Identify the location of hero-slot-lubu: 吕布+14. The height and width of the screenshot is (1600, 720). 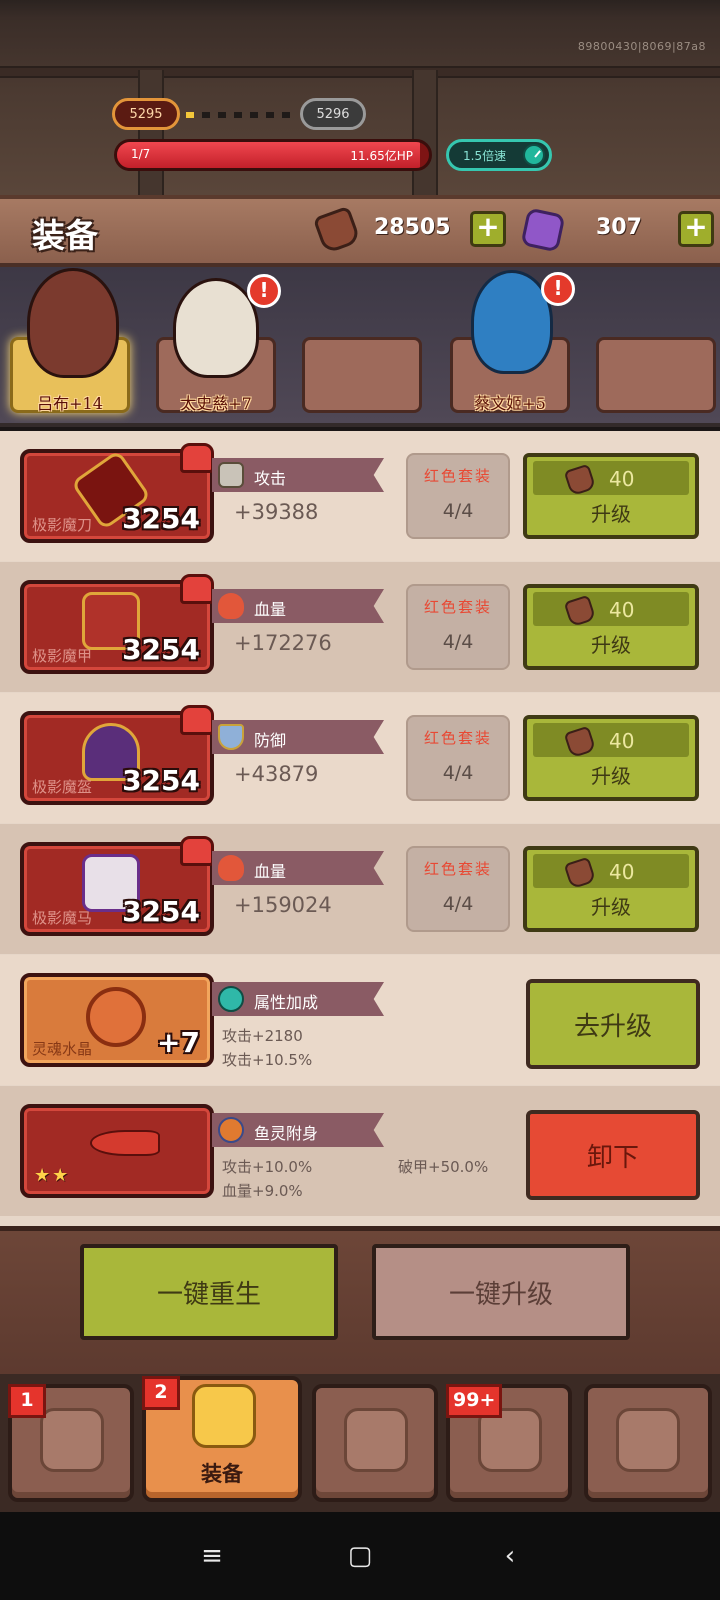
(70, 340).